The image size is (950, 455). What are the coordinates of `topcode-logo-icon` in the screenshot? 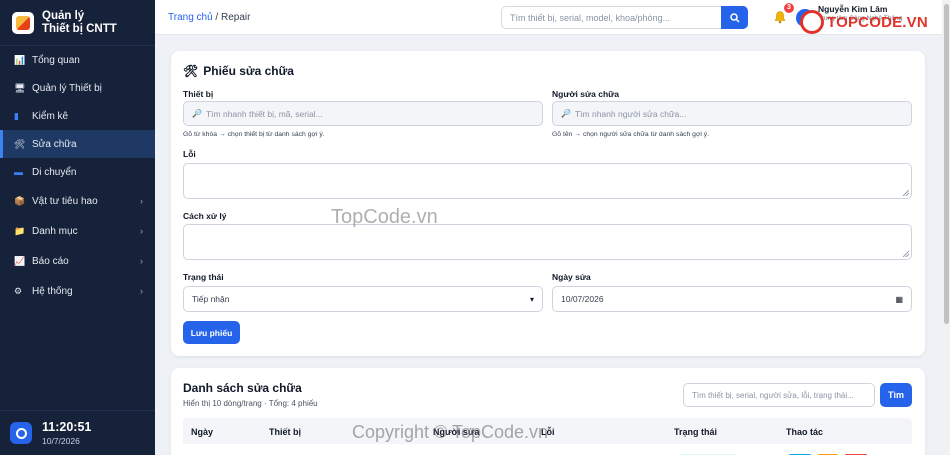 It's located at (812, 22).